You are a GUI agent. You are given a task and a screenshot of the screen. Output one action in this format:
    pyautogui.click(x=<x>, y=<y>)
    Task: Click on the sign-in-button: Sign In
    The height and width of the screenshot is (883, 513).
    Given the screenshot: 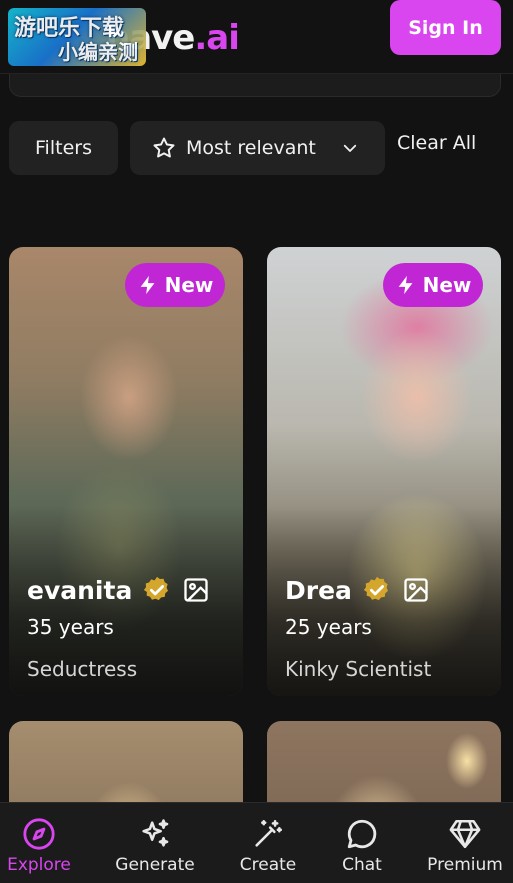 What is the action you would take?
    pyautogui.click(x=445, y=27)
    